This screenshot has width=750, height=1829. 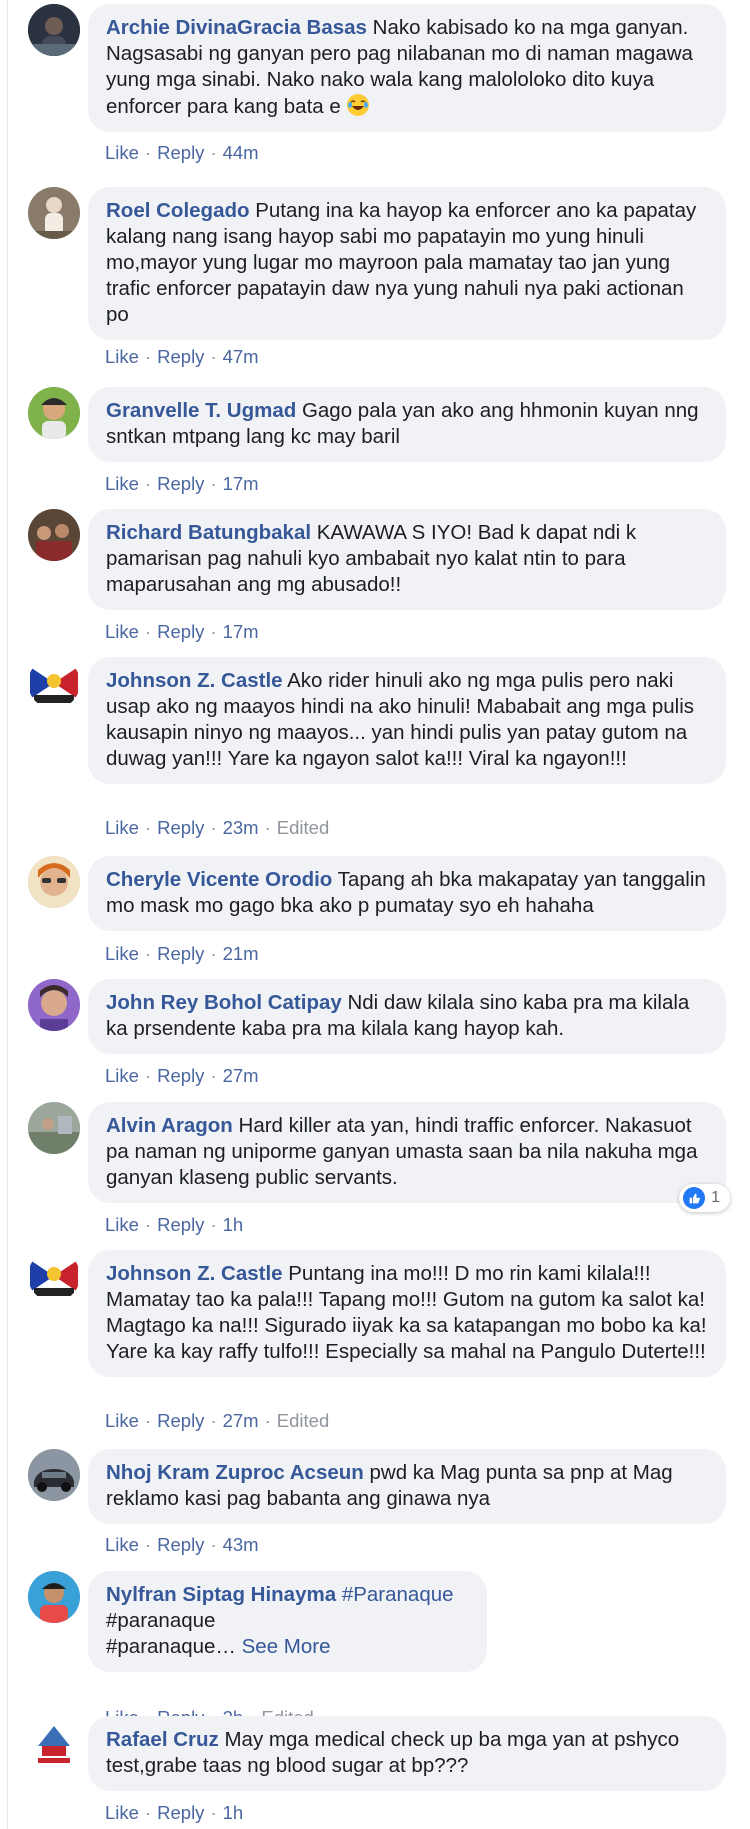 I want to click on comment-author: Nylfran Siptag Hinayma, so click(x=221, y=1594).